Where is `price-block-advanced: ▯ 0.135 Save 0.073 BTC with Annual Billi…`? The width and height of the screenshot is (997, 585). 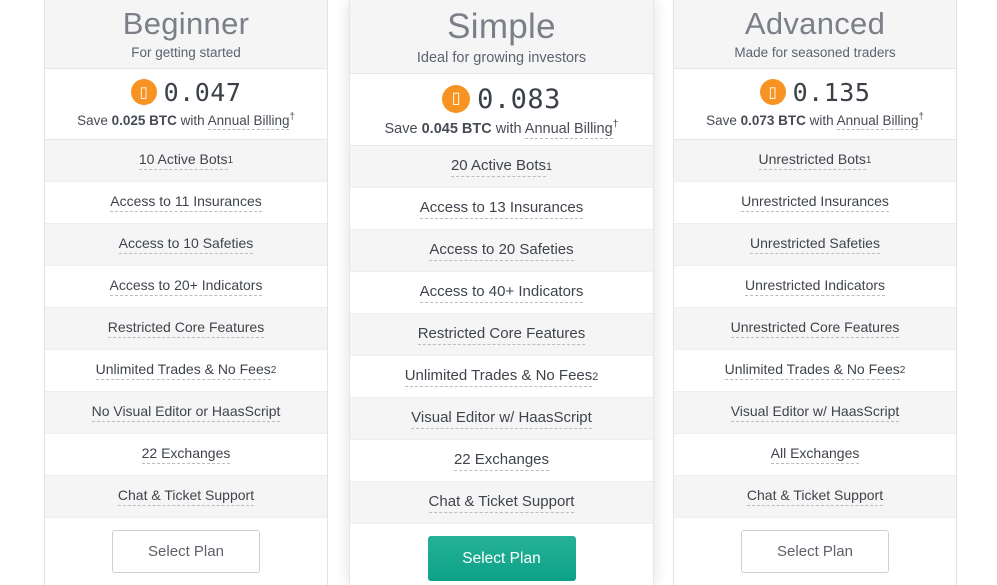
price-block-advanced: ▯ 0.135 Save 0.073 BTC with Annual Billi… is located at coordinates (815, 104).